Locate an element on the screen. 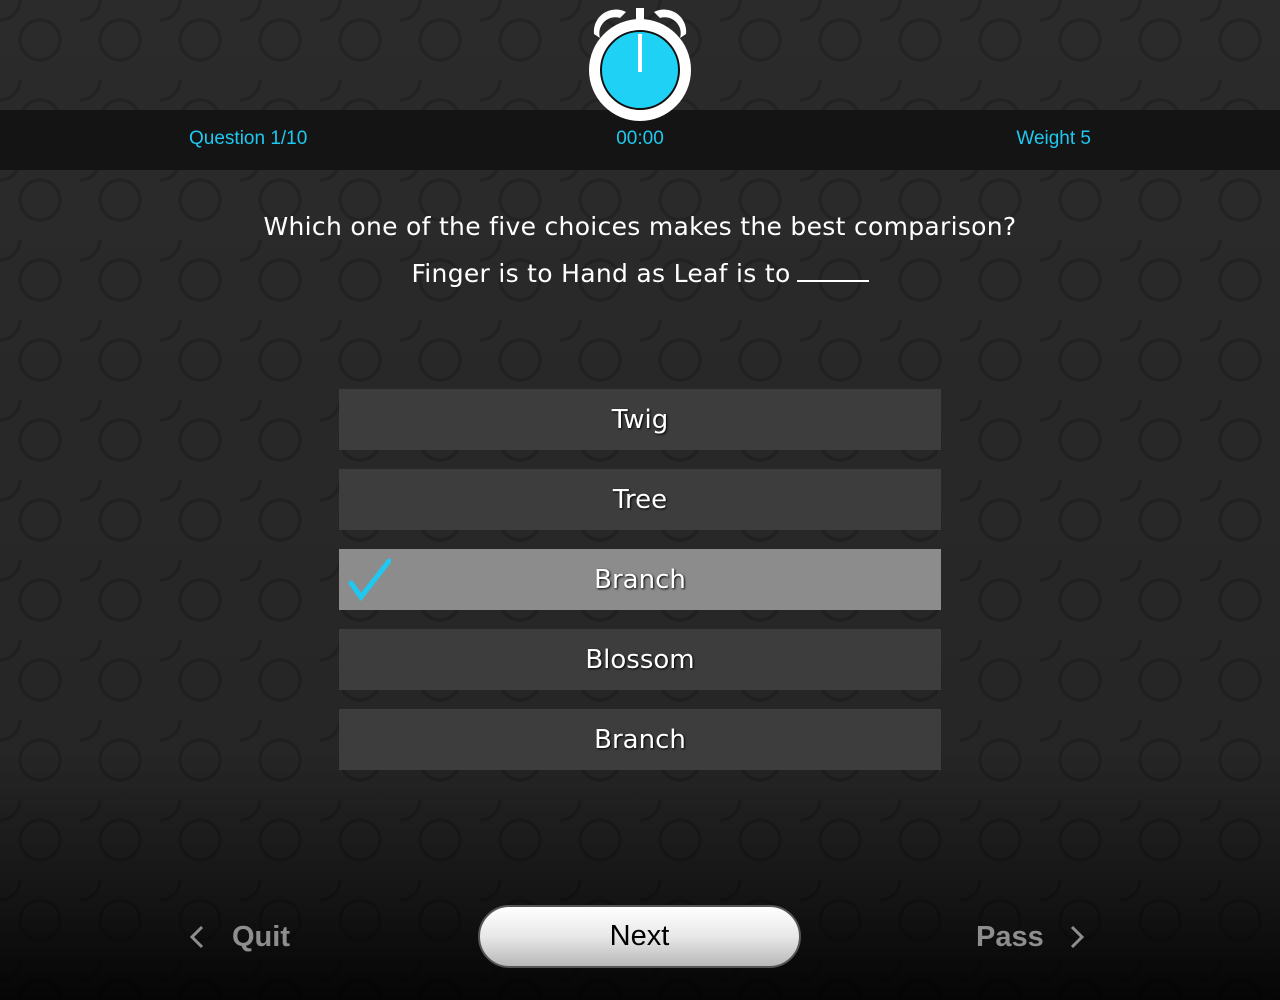  choice-option: Tree is located at coordinates (640, 499).